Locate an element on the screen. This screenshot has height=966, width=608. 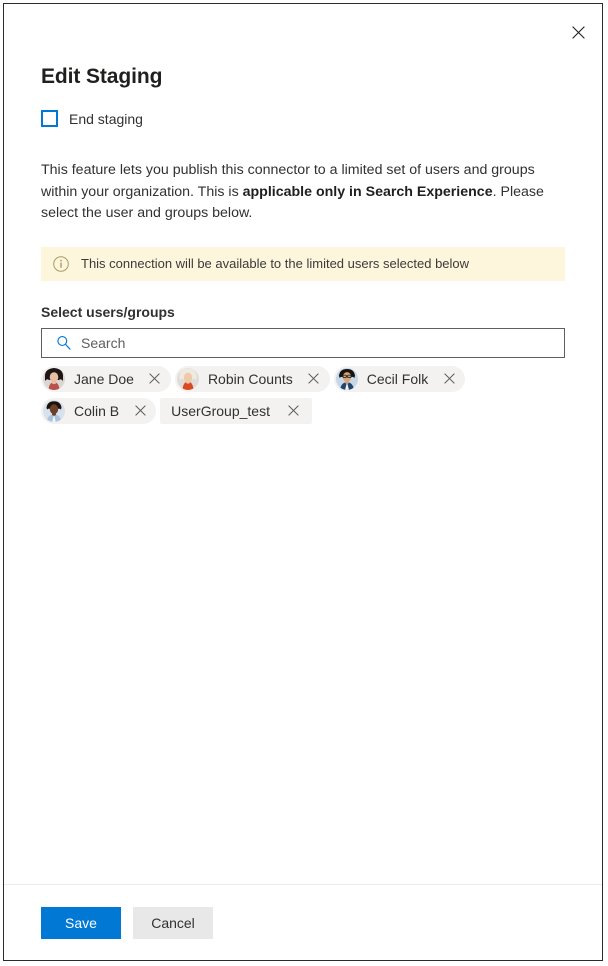
close-glyph is located at coordinates (578, 32).